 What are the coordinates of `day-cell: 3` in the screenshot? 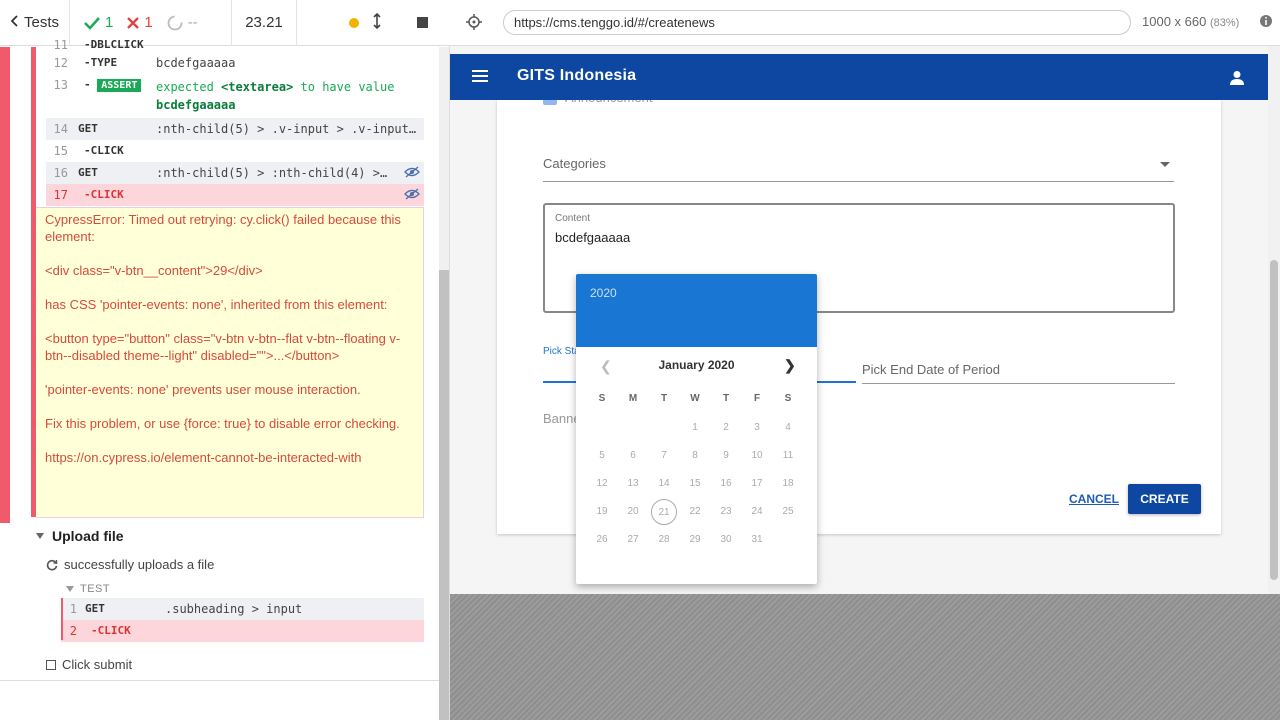 It's located at (757, 428).